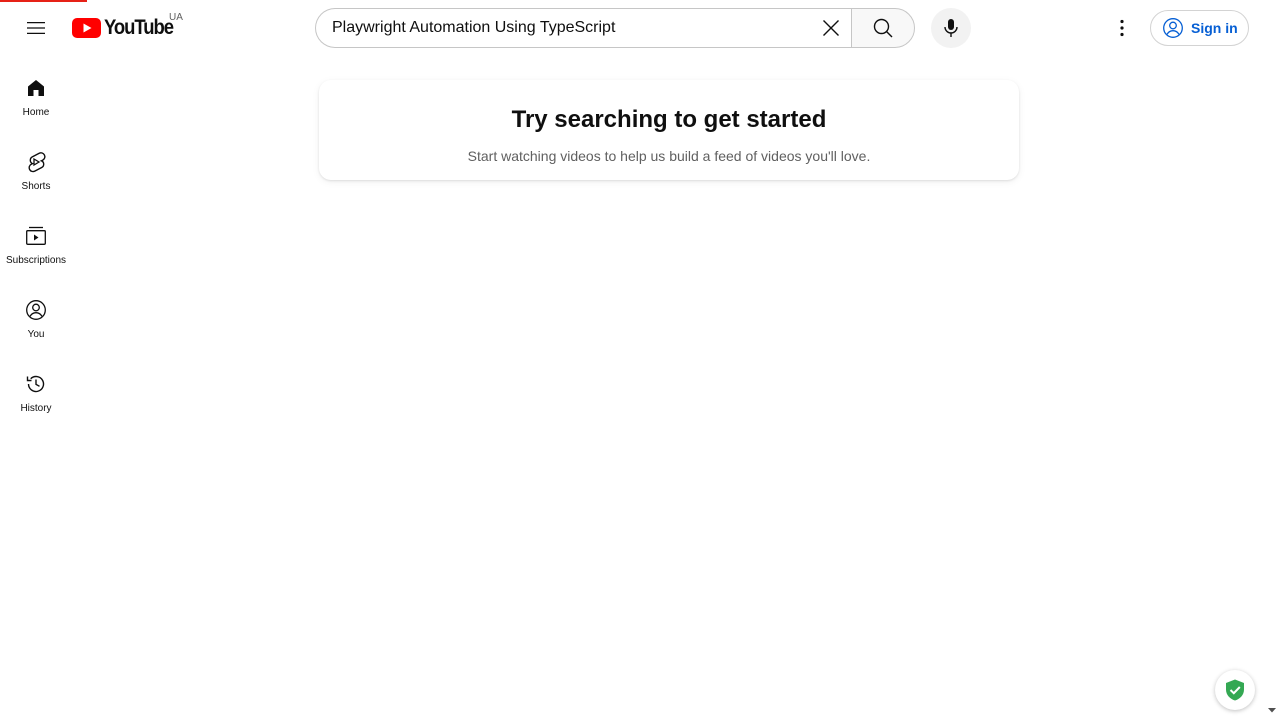 Image resolution: width=1280 pixels, height=720 pixels. Describe the element at coordinates (36, 162) in the screenshot. I see `shorts-icon` at that location.